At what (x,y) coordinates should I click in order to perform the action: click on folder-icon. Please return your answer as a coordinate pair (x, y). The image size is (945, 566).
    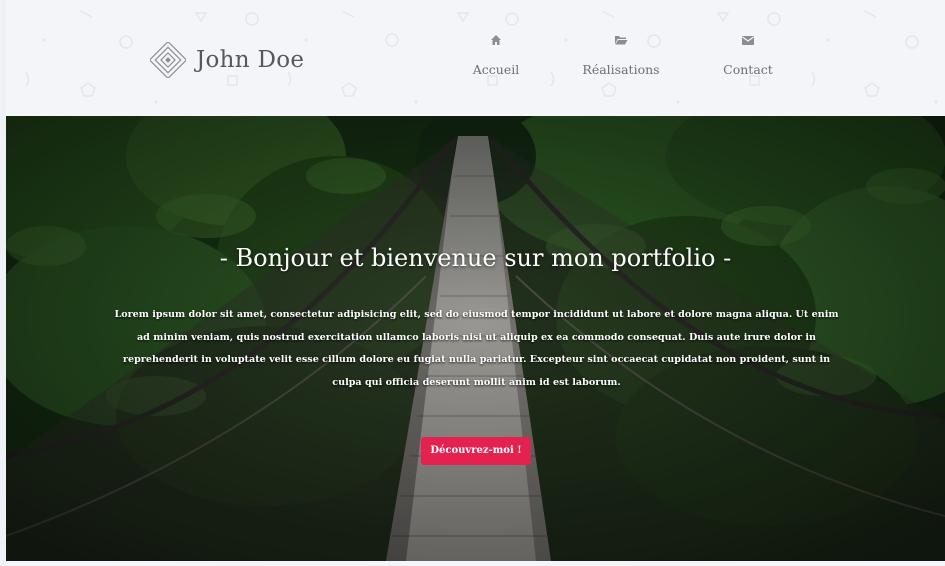
    Looking at the image, I should click on (621, 42).